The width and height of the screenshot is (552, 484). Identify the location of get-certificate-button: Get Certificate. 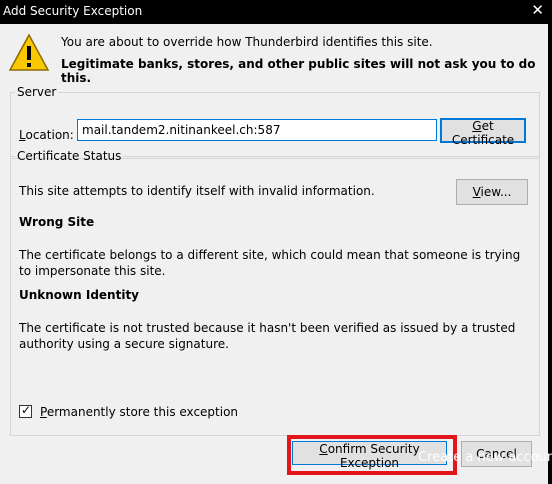
(483, 132).